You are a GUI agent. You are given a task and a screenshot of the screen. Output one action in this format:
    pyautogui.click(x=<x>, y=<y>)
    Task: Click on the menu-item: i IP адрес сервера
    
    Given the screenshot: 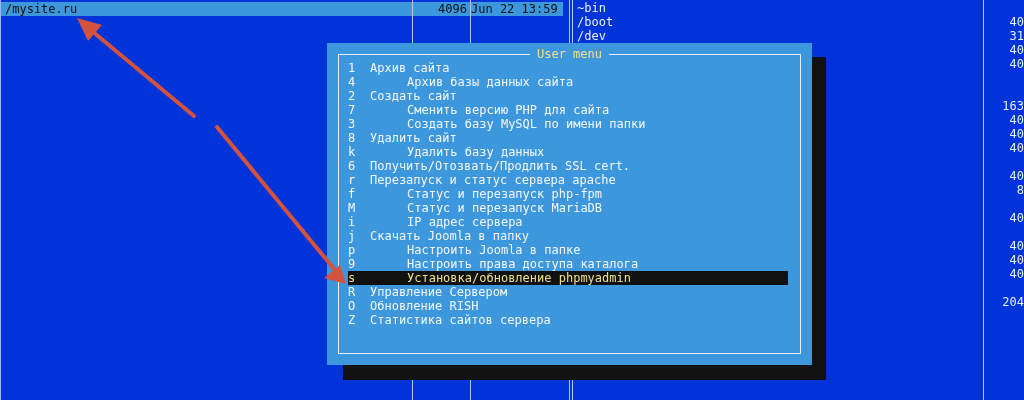 What is the action you would take?
    pyautogui.click(x=568, y=222)
    